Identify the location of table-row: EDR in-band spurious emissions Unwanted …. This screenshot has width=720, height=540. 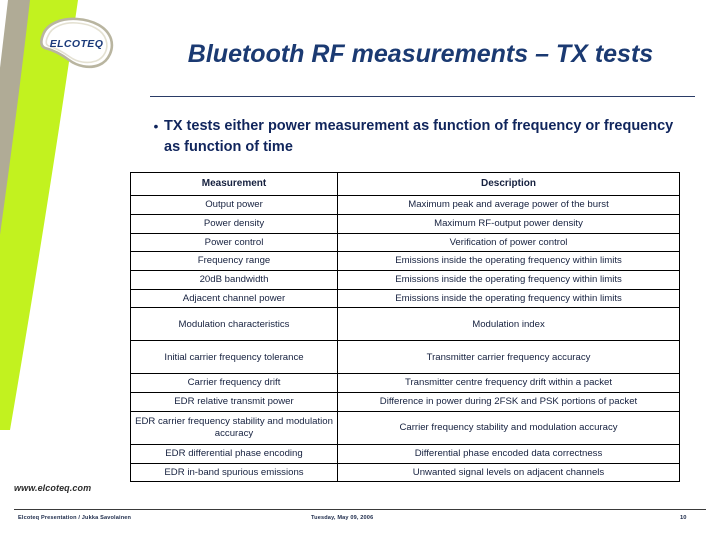
(405, 472).